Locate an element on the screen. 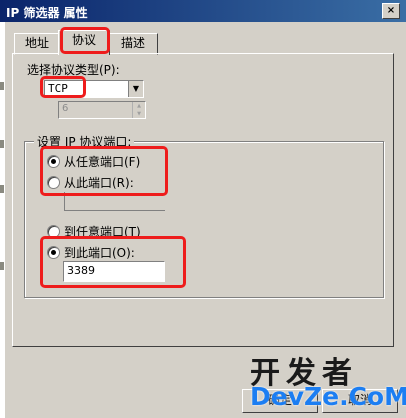 The width and height of the screenshot is (406, 418). stepper-buttons: ▲ ▼ is located at coordinates (138, 110).